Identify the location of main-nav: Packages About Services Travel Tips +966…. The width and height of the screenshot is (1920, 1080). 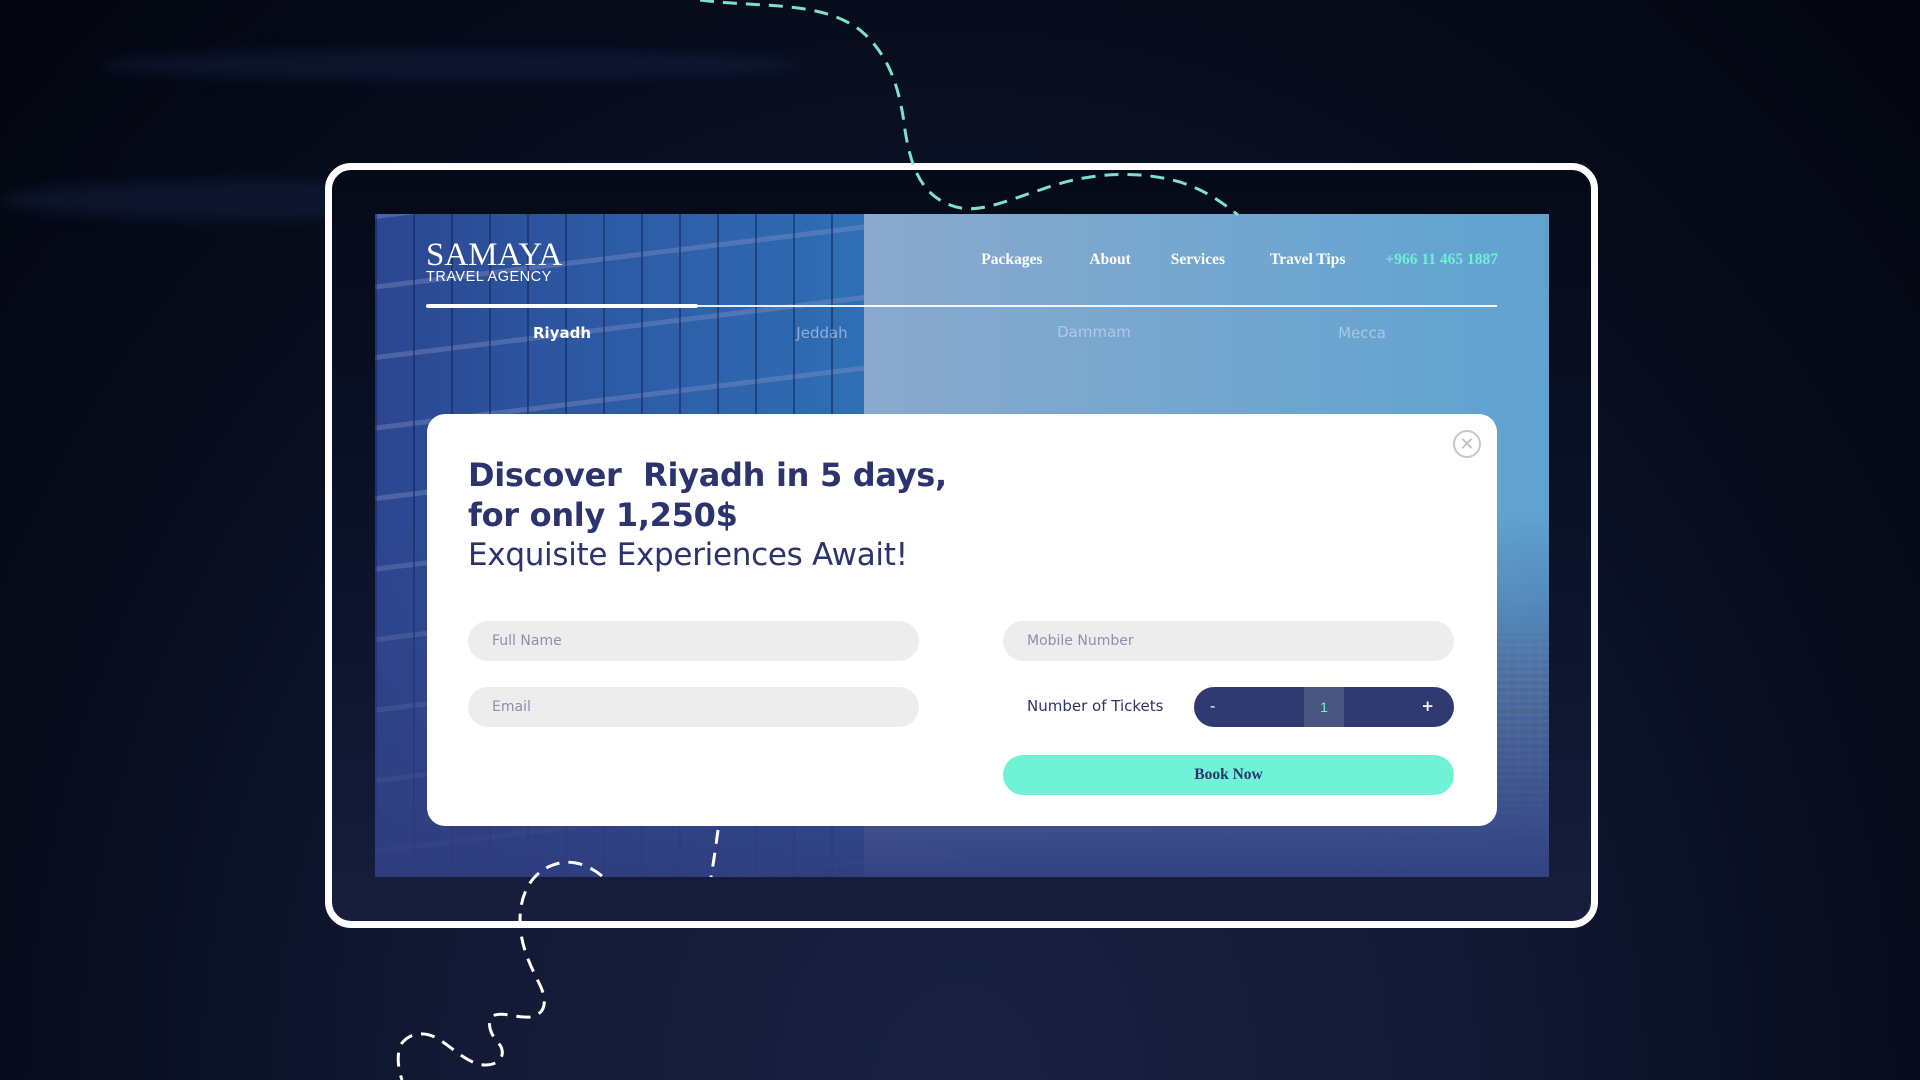
(1239, 260).